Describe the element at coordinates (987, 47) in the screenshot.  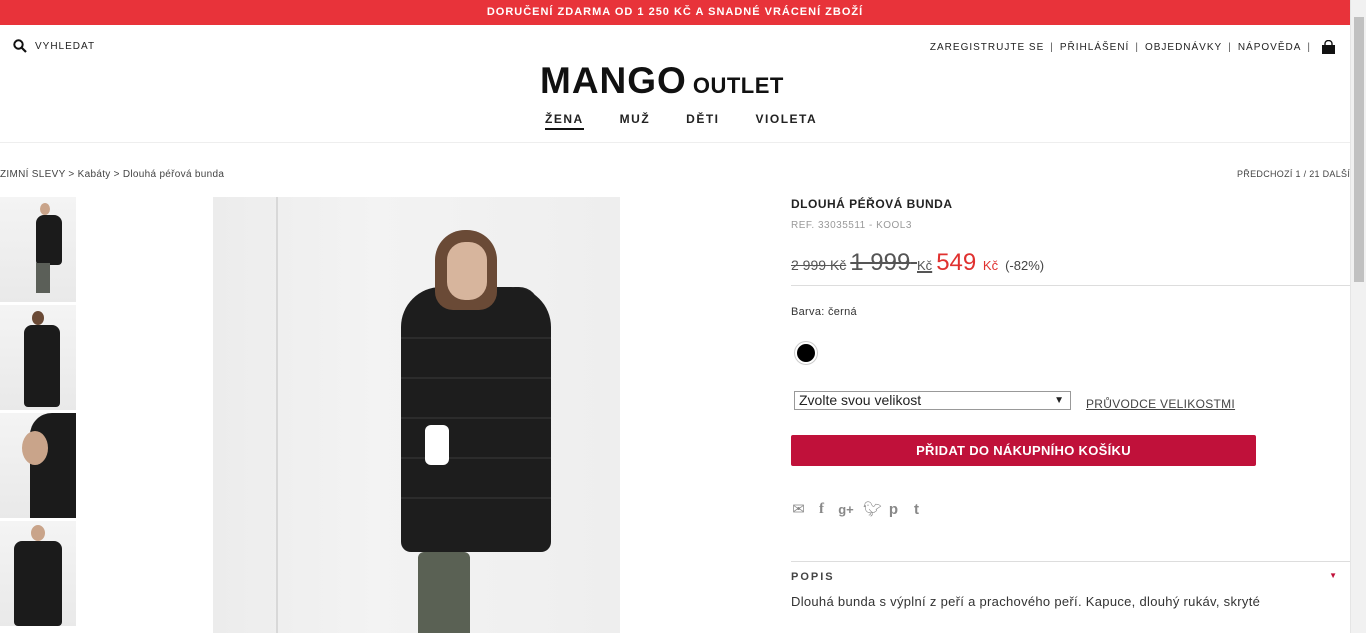
I see `register-link: ZAREGISTRUJTE SE` at that location.